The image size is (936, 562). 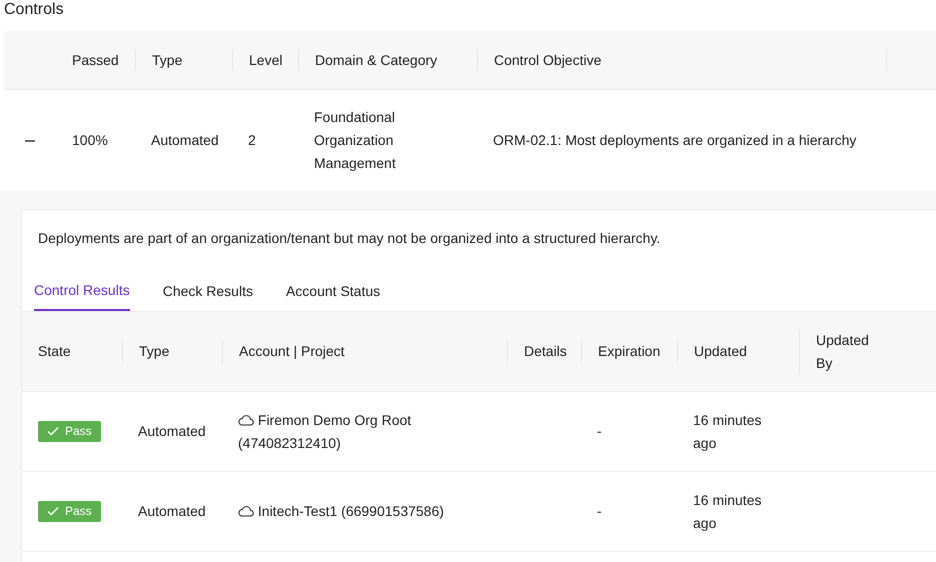 What do you see at coordinates (548, 60) in the screenshot?
I see `column-header: Control Objective` at bounding box center [548, 60].